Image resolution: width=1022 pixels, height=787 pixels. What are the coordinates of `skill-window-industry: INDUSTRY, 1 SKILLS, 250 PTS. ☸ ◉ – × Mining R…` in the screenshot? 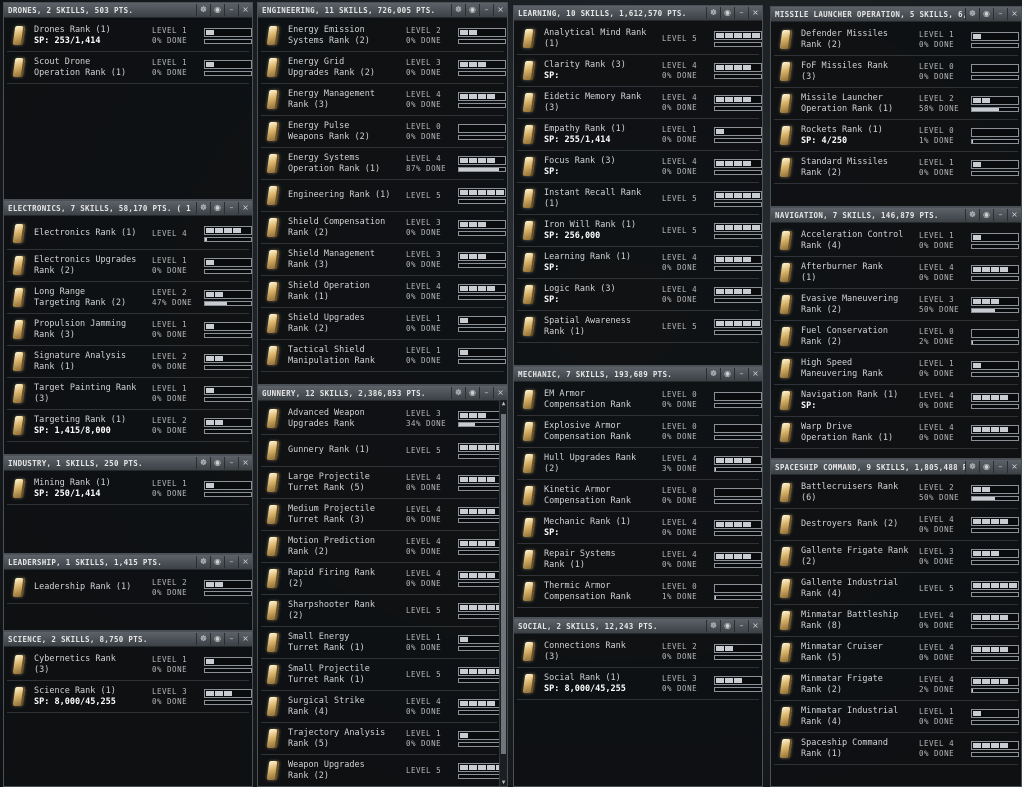 It's located at (128, 504).